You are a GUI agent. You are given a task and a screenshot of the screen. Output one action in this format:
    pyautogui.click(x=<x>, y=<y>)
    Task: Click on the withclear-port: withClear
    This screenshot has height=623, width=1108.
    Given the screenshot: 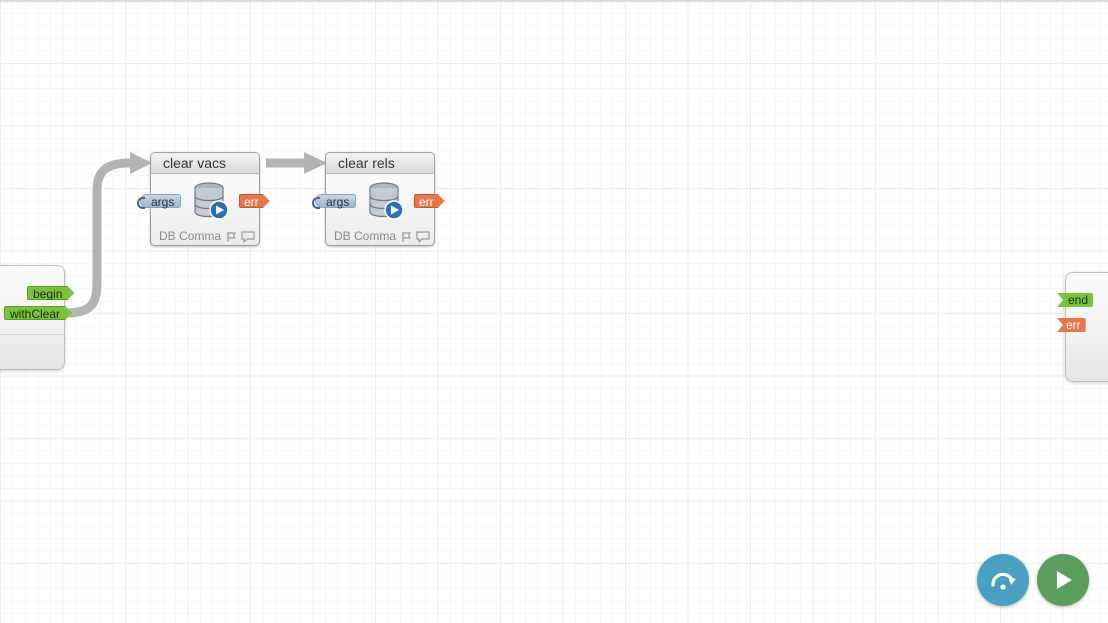 What is the action you would take?
    pyautogui.click(x=38, y=313)
    